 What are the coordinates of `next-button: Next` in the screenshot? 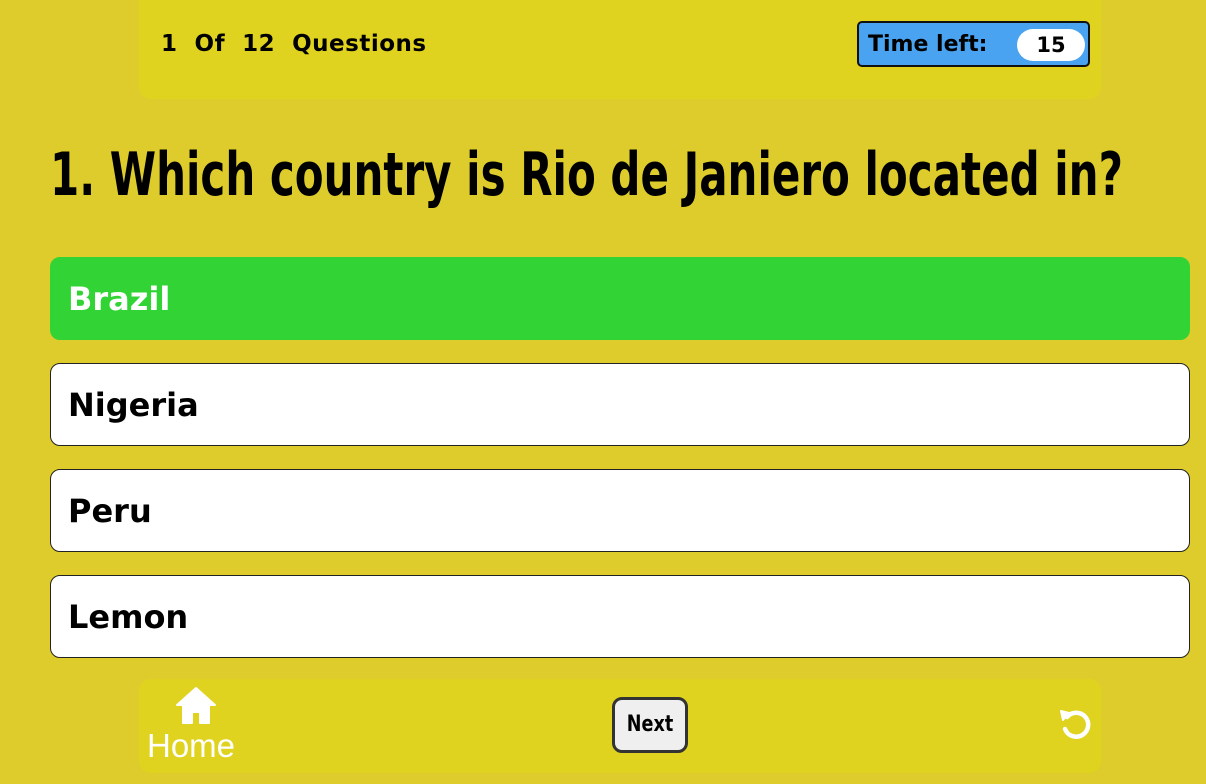 It's located at (650, 725).